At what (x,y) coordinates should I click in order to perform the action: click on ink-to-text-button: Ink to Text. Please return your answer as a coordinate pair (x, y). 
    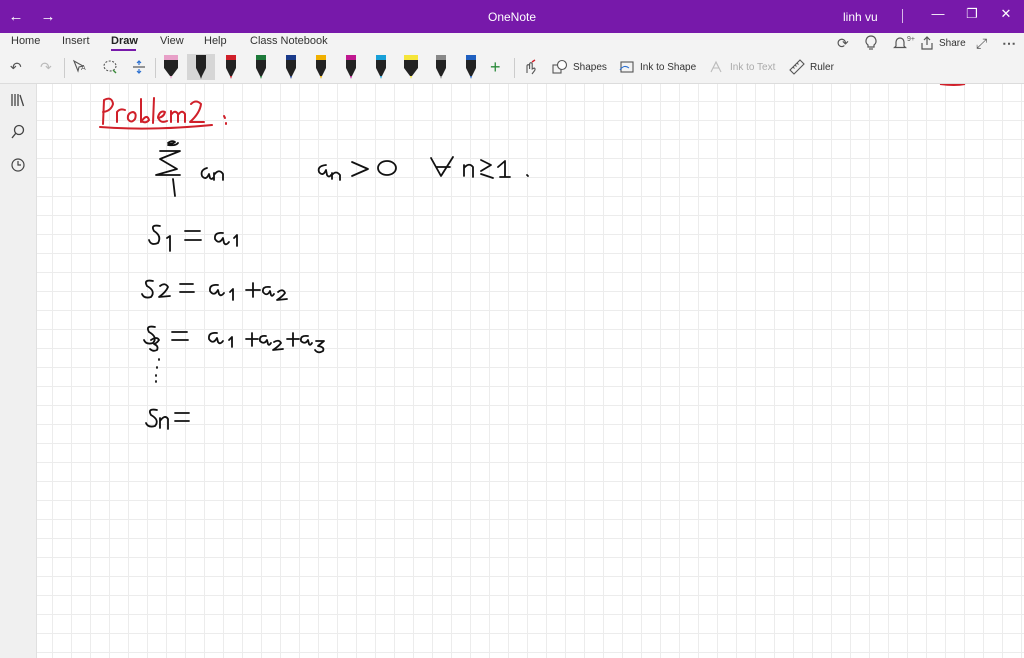
    Looking at the image, I should click on (742, 67).